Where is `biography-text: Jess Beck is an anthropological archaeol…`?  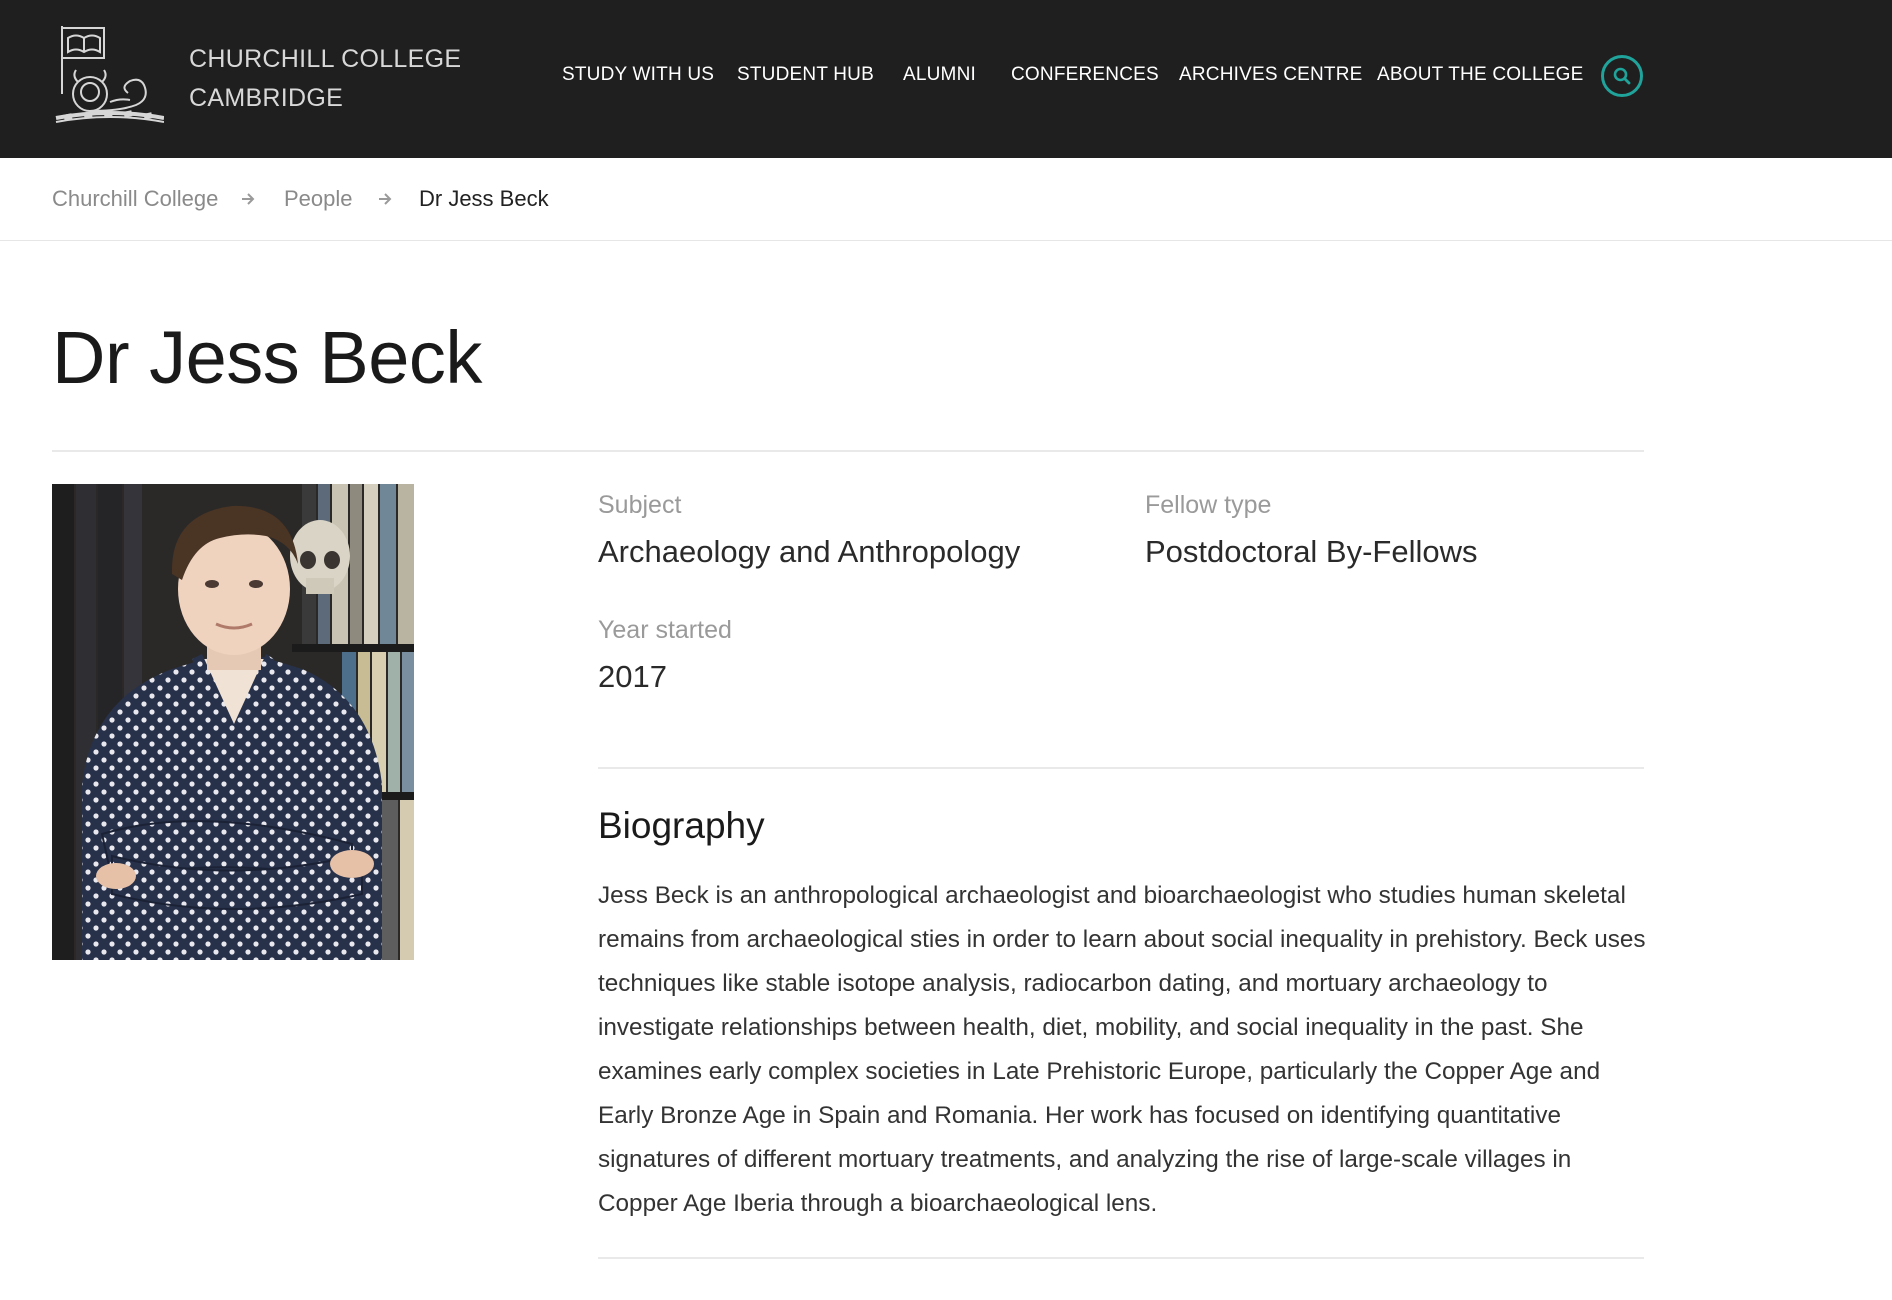 biography-text: Jess Beck is an anthropological archaeol… is located at coordinates (1122, 1049).